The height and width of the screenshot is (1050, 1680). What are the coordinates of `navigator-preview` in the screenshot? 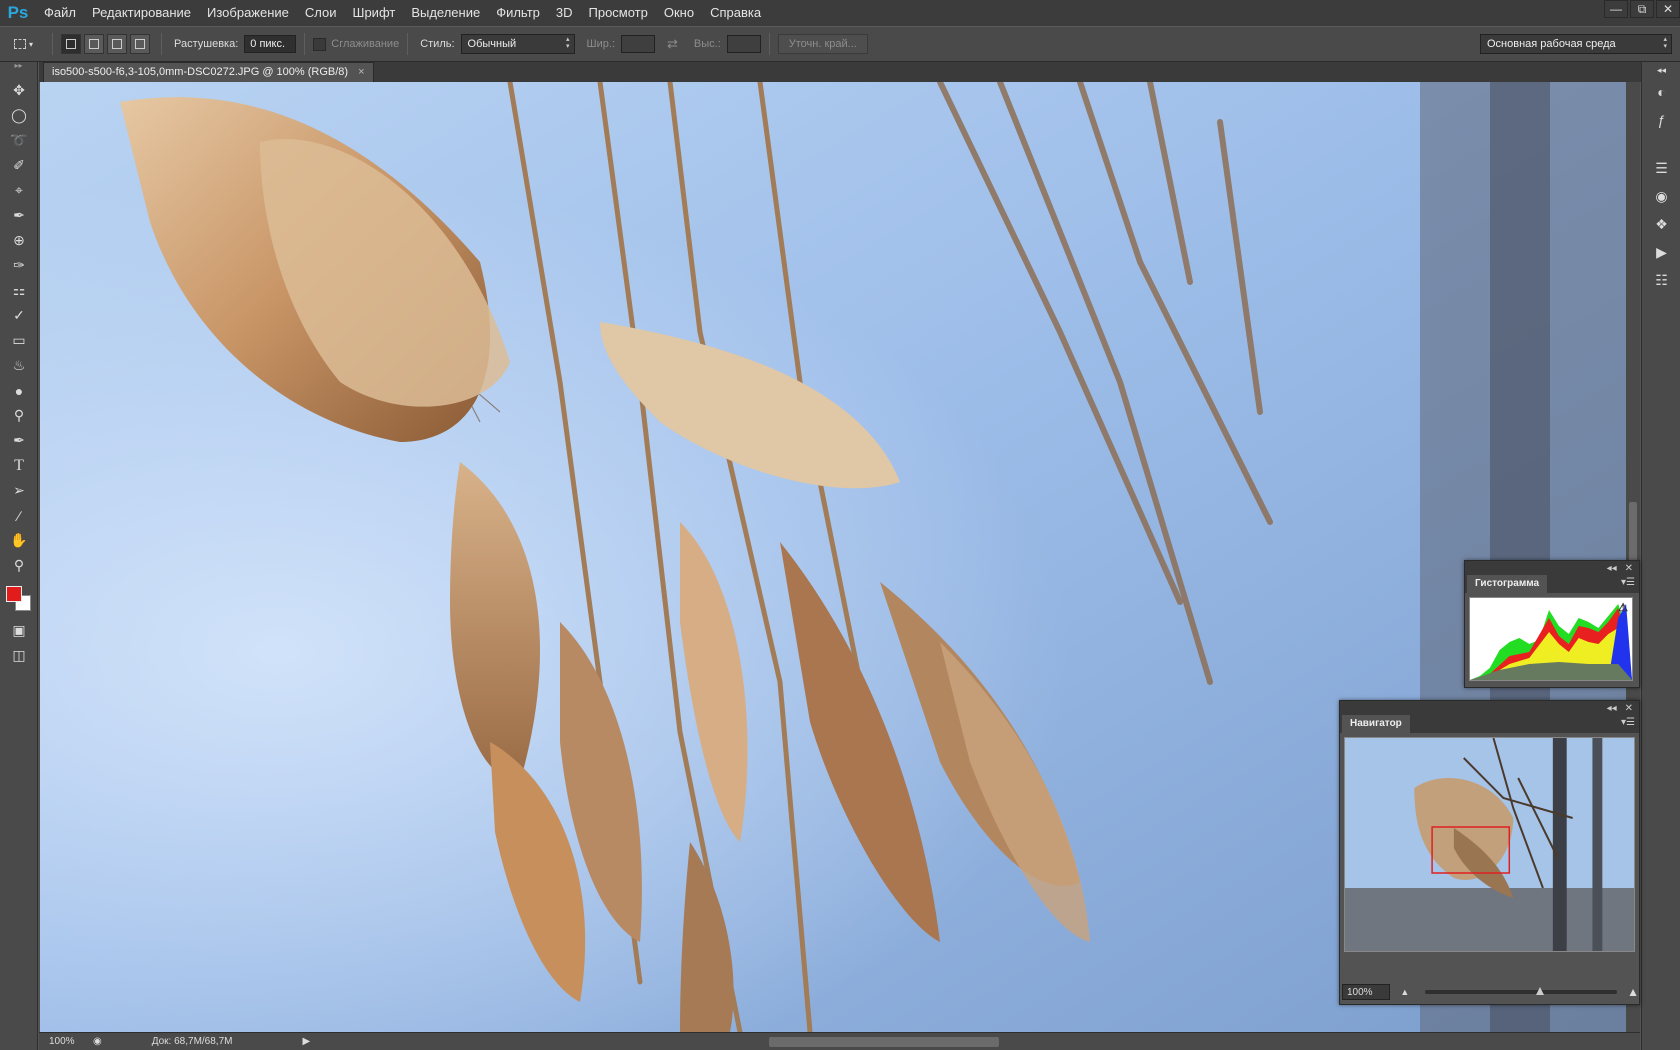 It's located at (1489, 844).